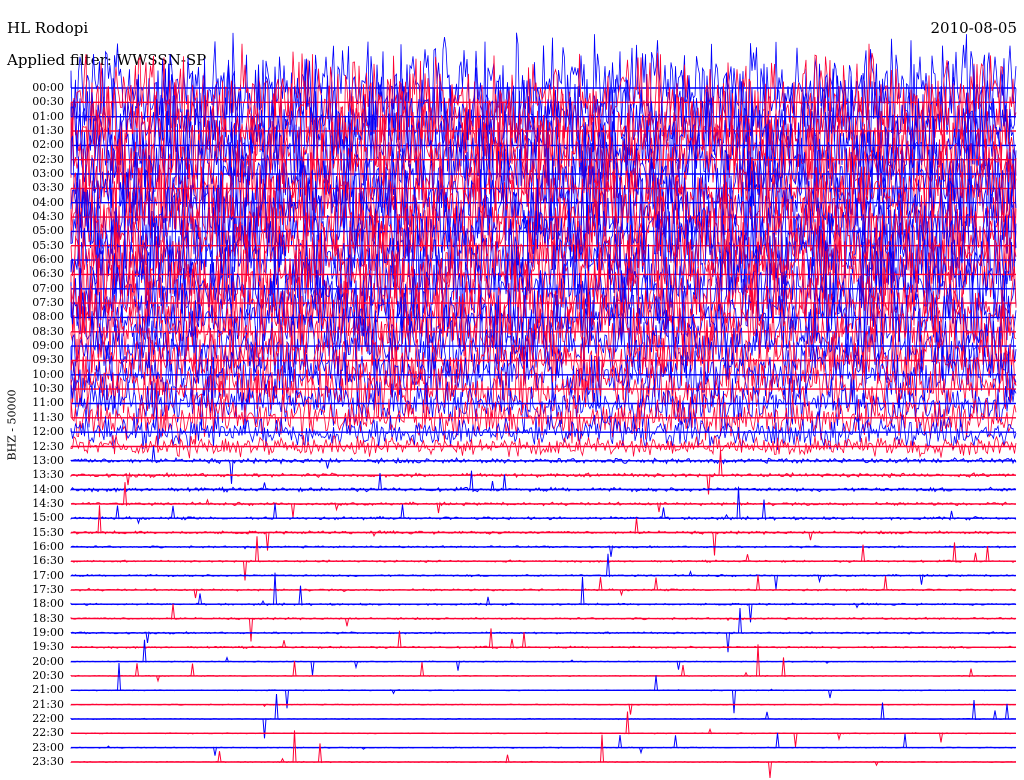 This screenshot has width=1024, height=780. What do you see at coordinates (543, 639) in the screenshot?
I see `trace-1930` at bounding box center [543, 639].